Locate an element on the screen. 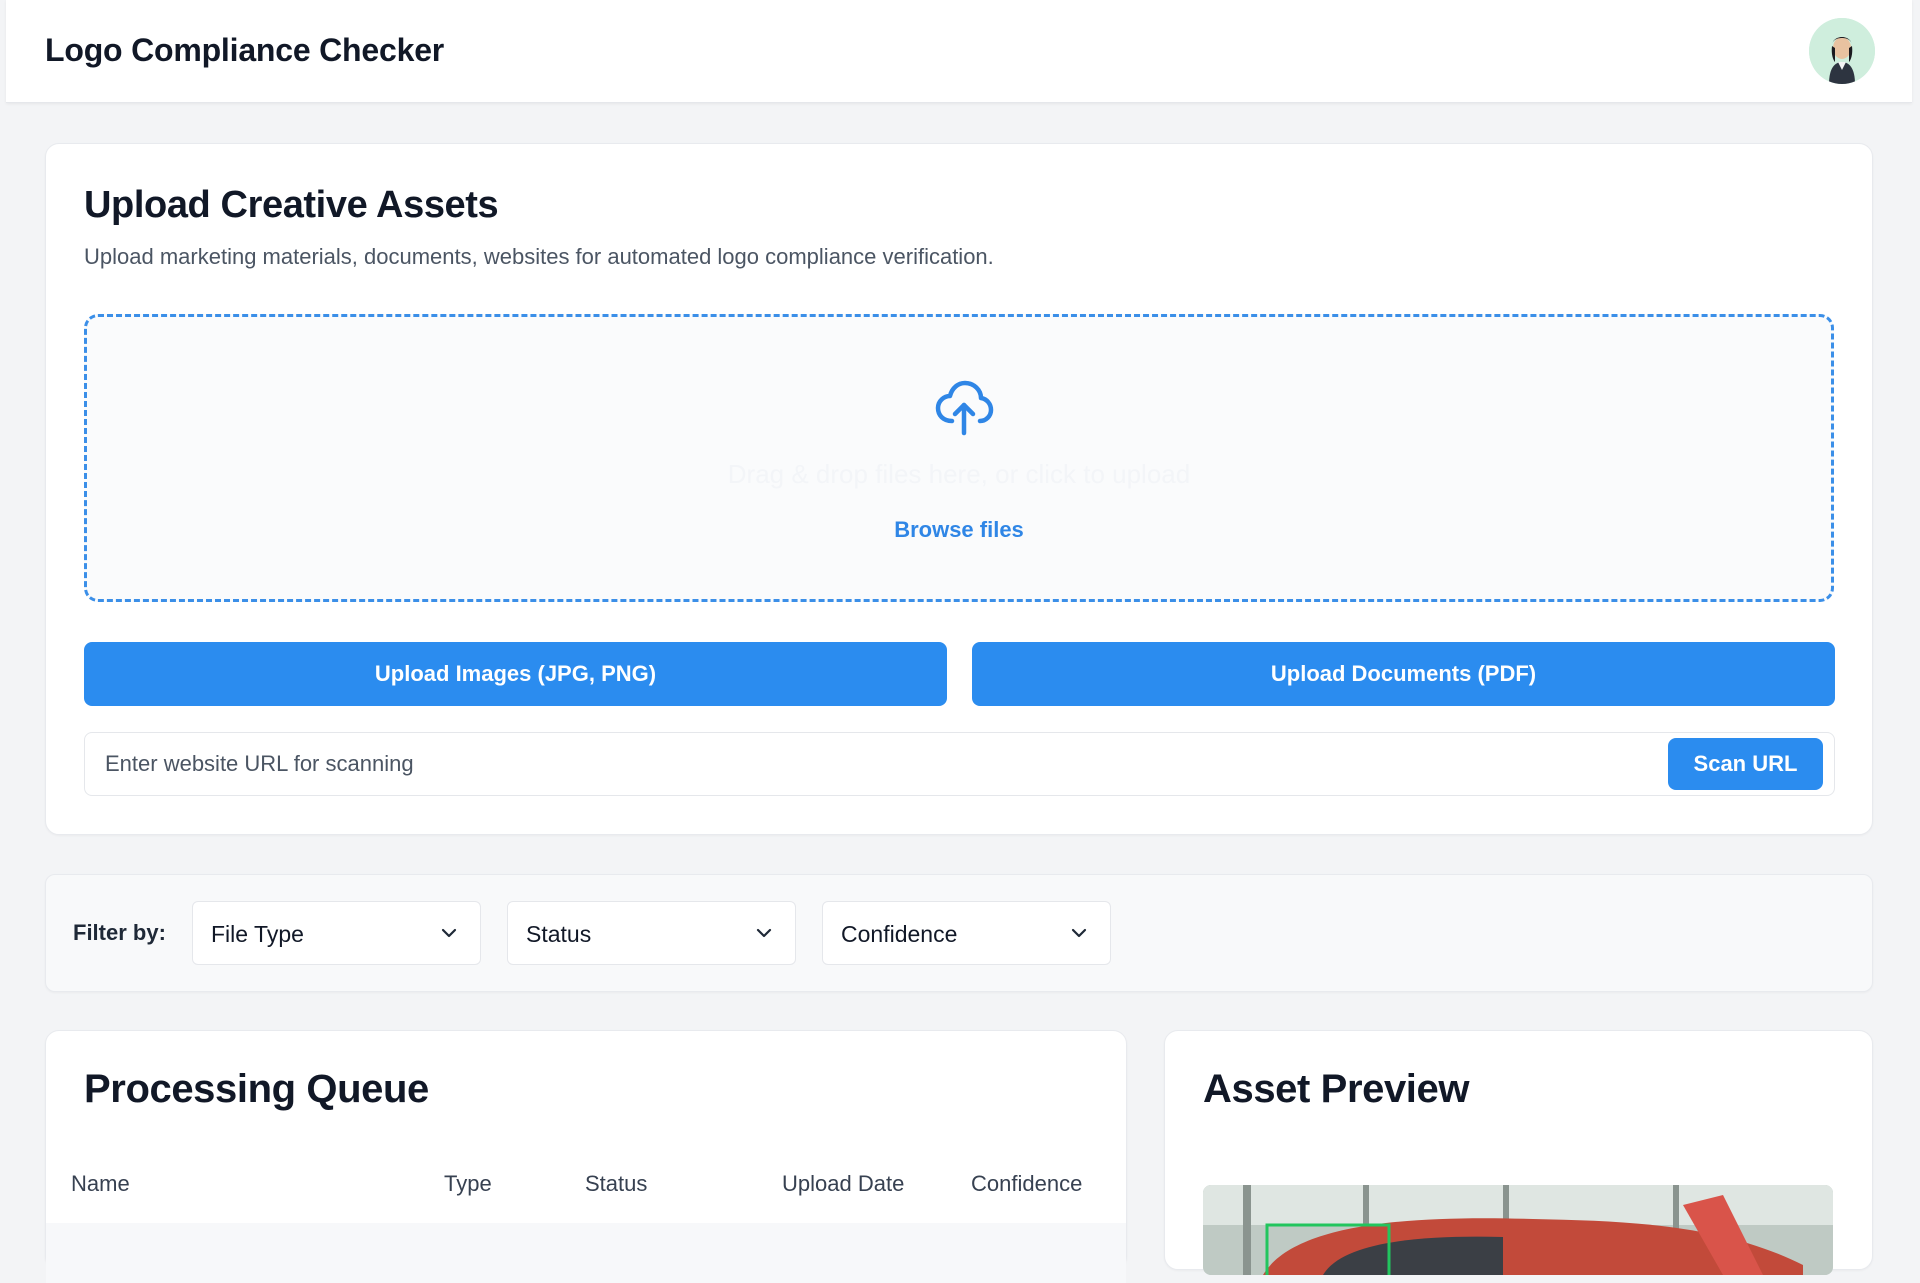  queue-table-header: Name Type Status Upload Date Confidence is located at coordinates (586, 1191).